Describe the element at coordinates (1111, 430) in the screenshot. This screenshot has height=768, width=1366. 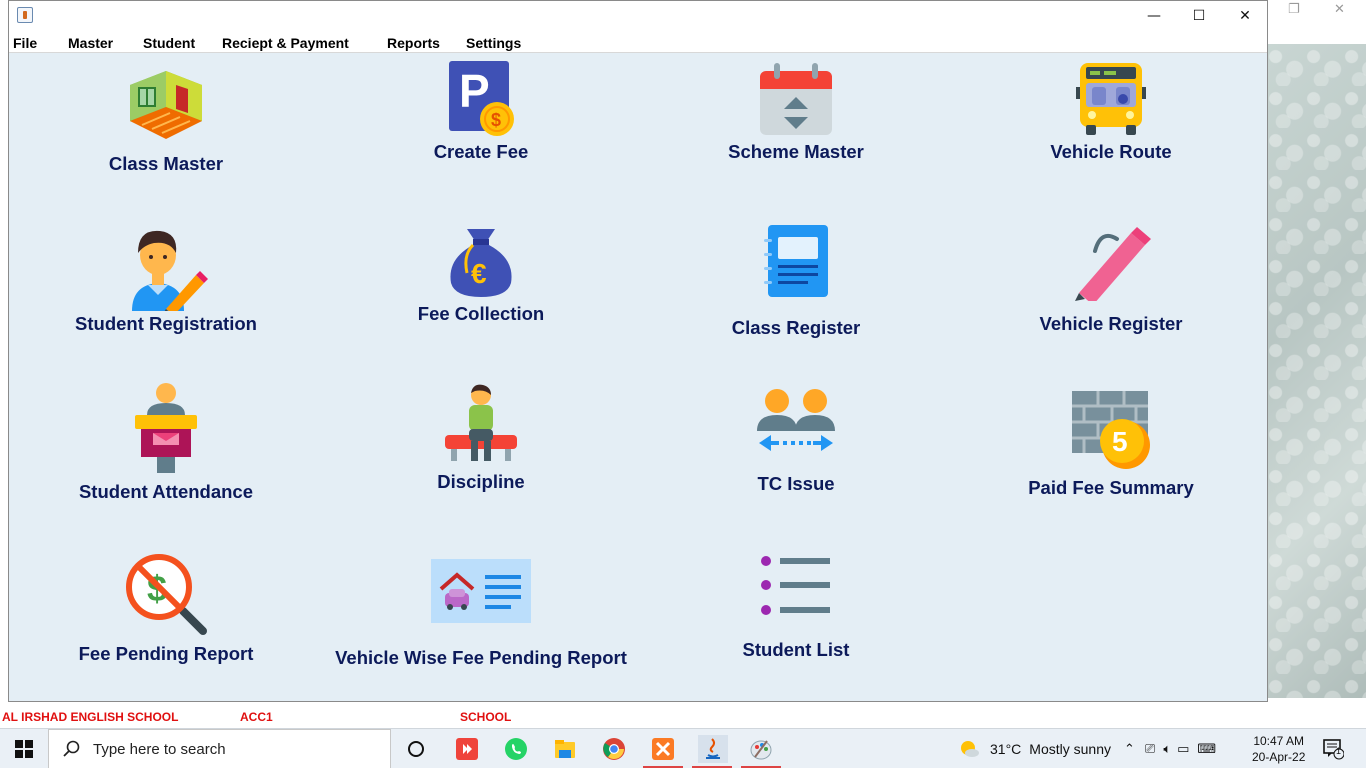
I see `brick-wall-coin-icon: 5` at that location.